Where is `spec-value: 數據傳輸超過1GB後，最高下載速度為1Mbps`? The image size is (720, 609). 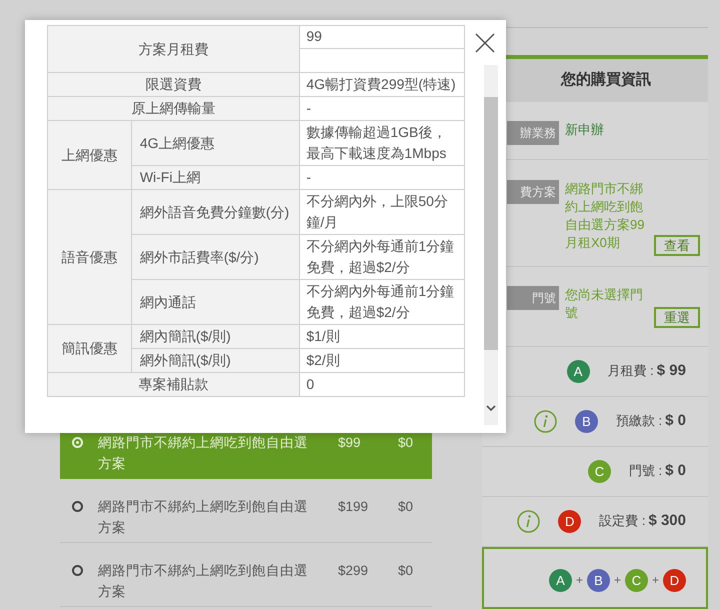
spec-value: 數據傳輸超過1GB後，最高下載速度為1Mbps is located at coordinates (382, 143).